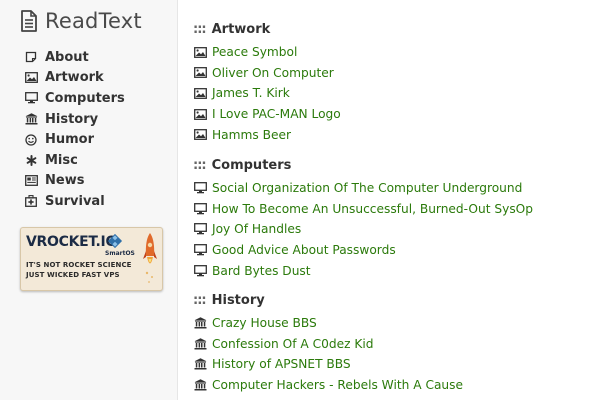 This screenshot has height=400, width=600. What do you see at coordinates (61, 160) in the screenshot?
I see `sidebar-item-label: Misc` at bounding box center [61, 160].